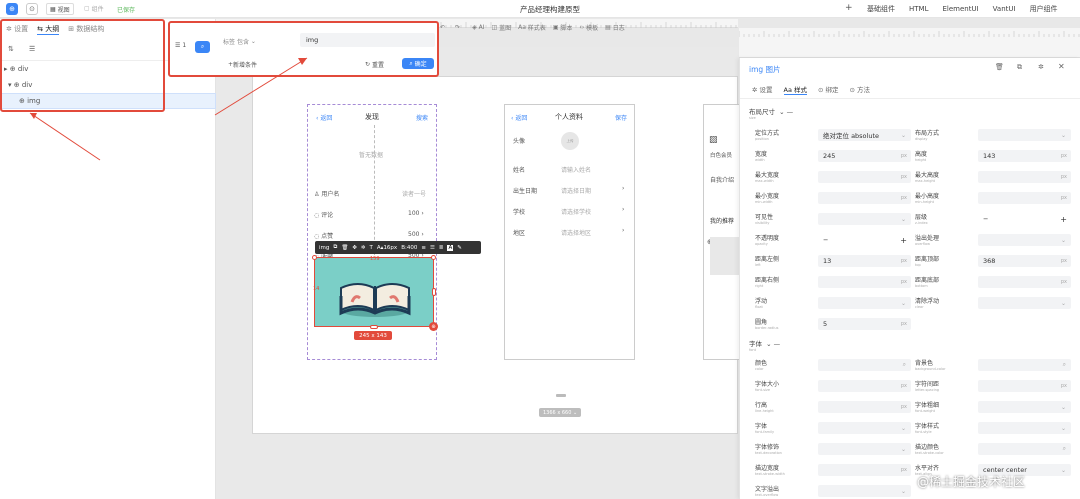  I want to click on prop-input: 143 px, so click(1024, 156).